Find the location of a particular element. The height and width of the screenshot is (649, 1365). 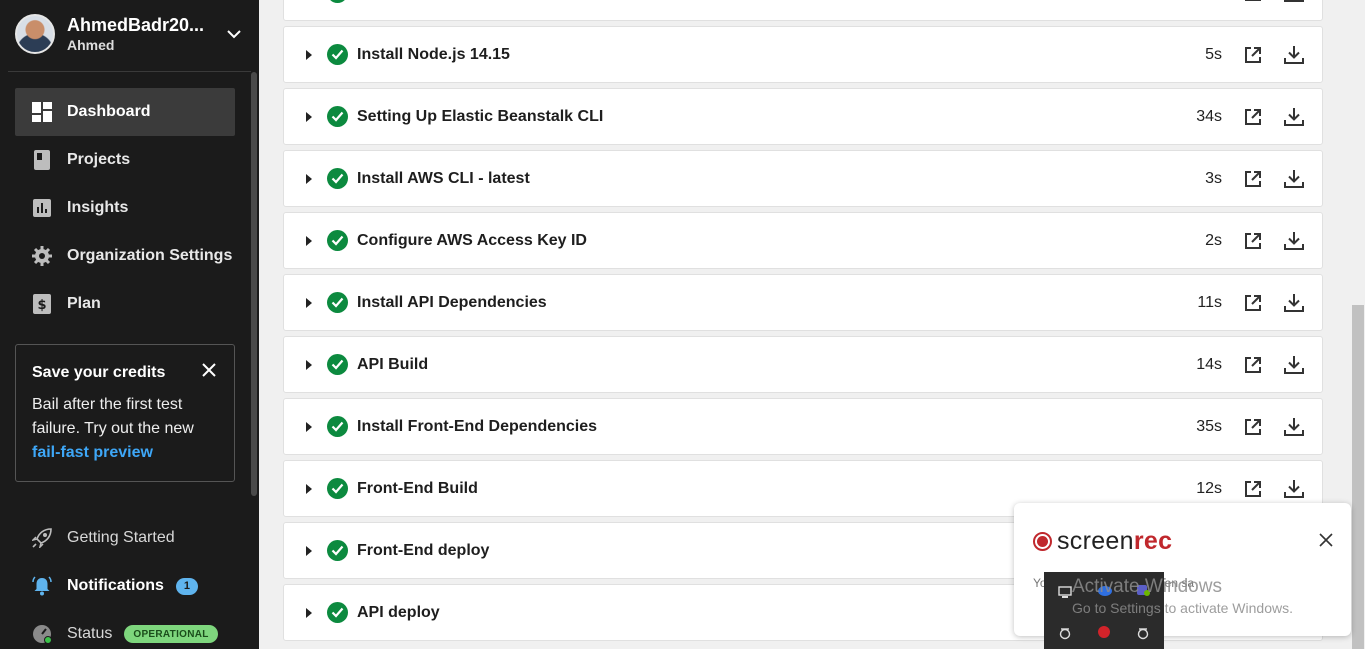

record-icon is located at coordinates (1042, 541).